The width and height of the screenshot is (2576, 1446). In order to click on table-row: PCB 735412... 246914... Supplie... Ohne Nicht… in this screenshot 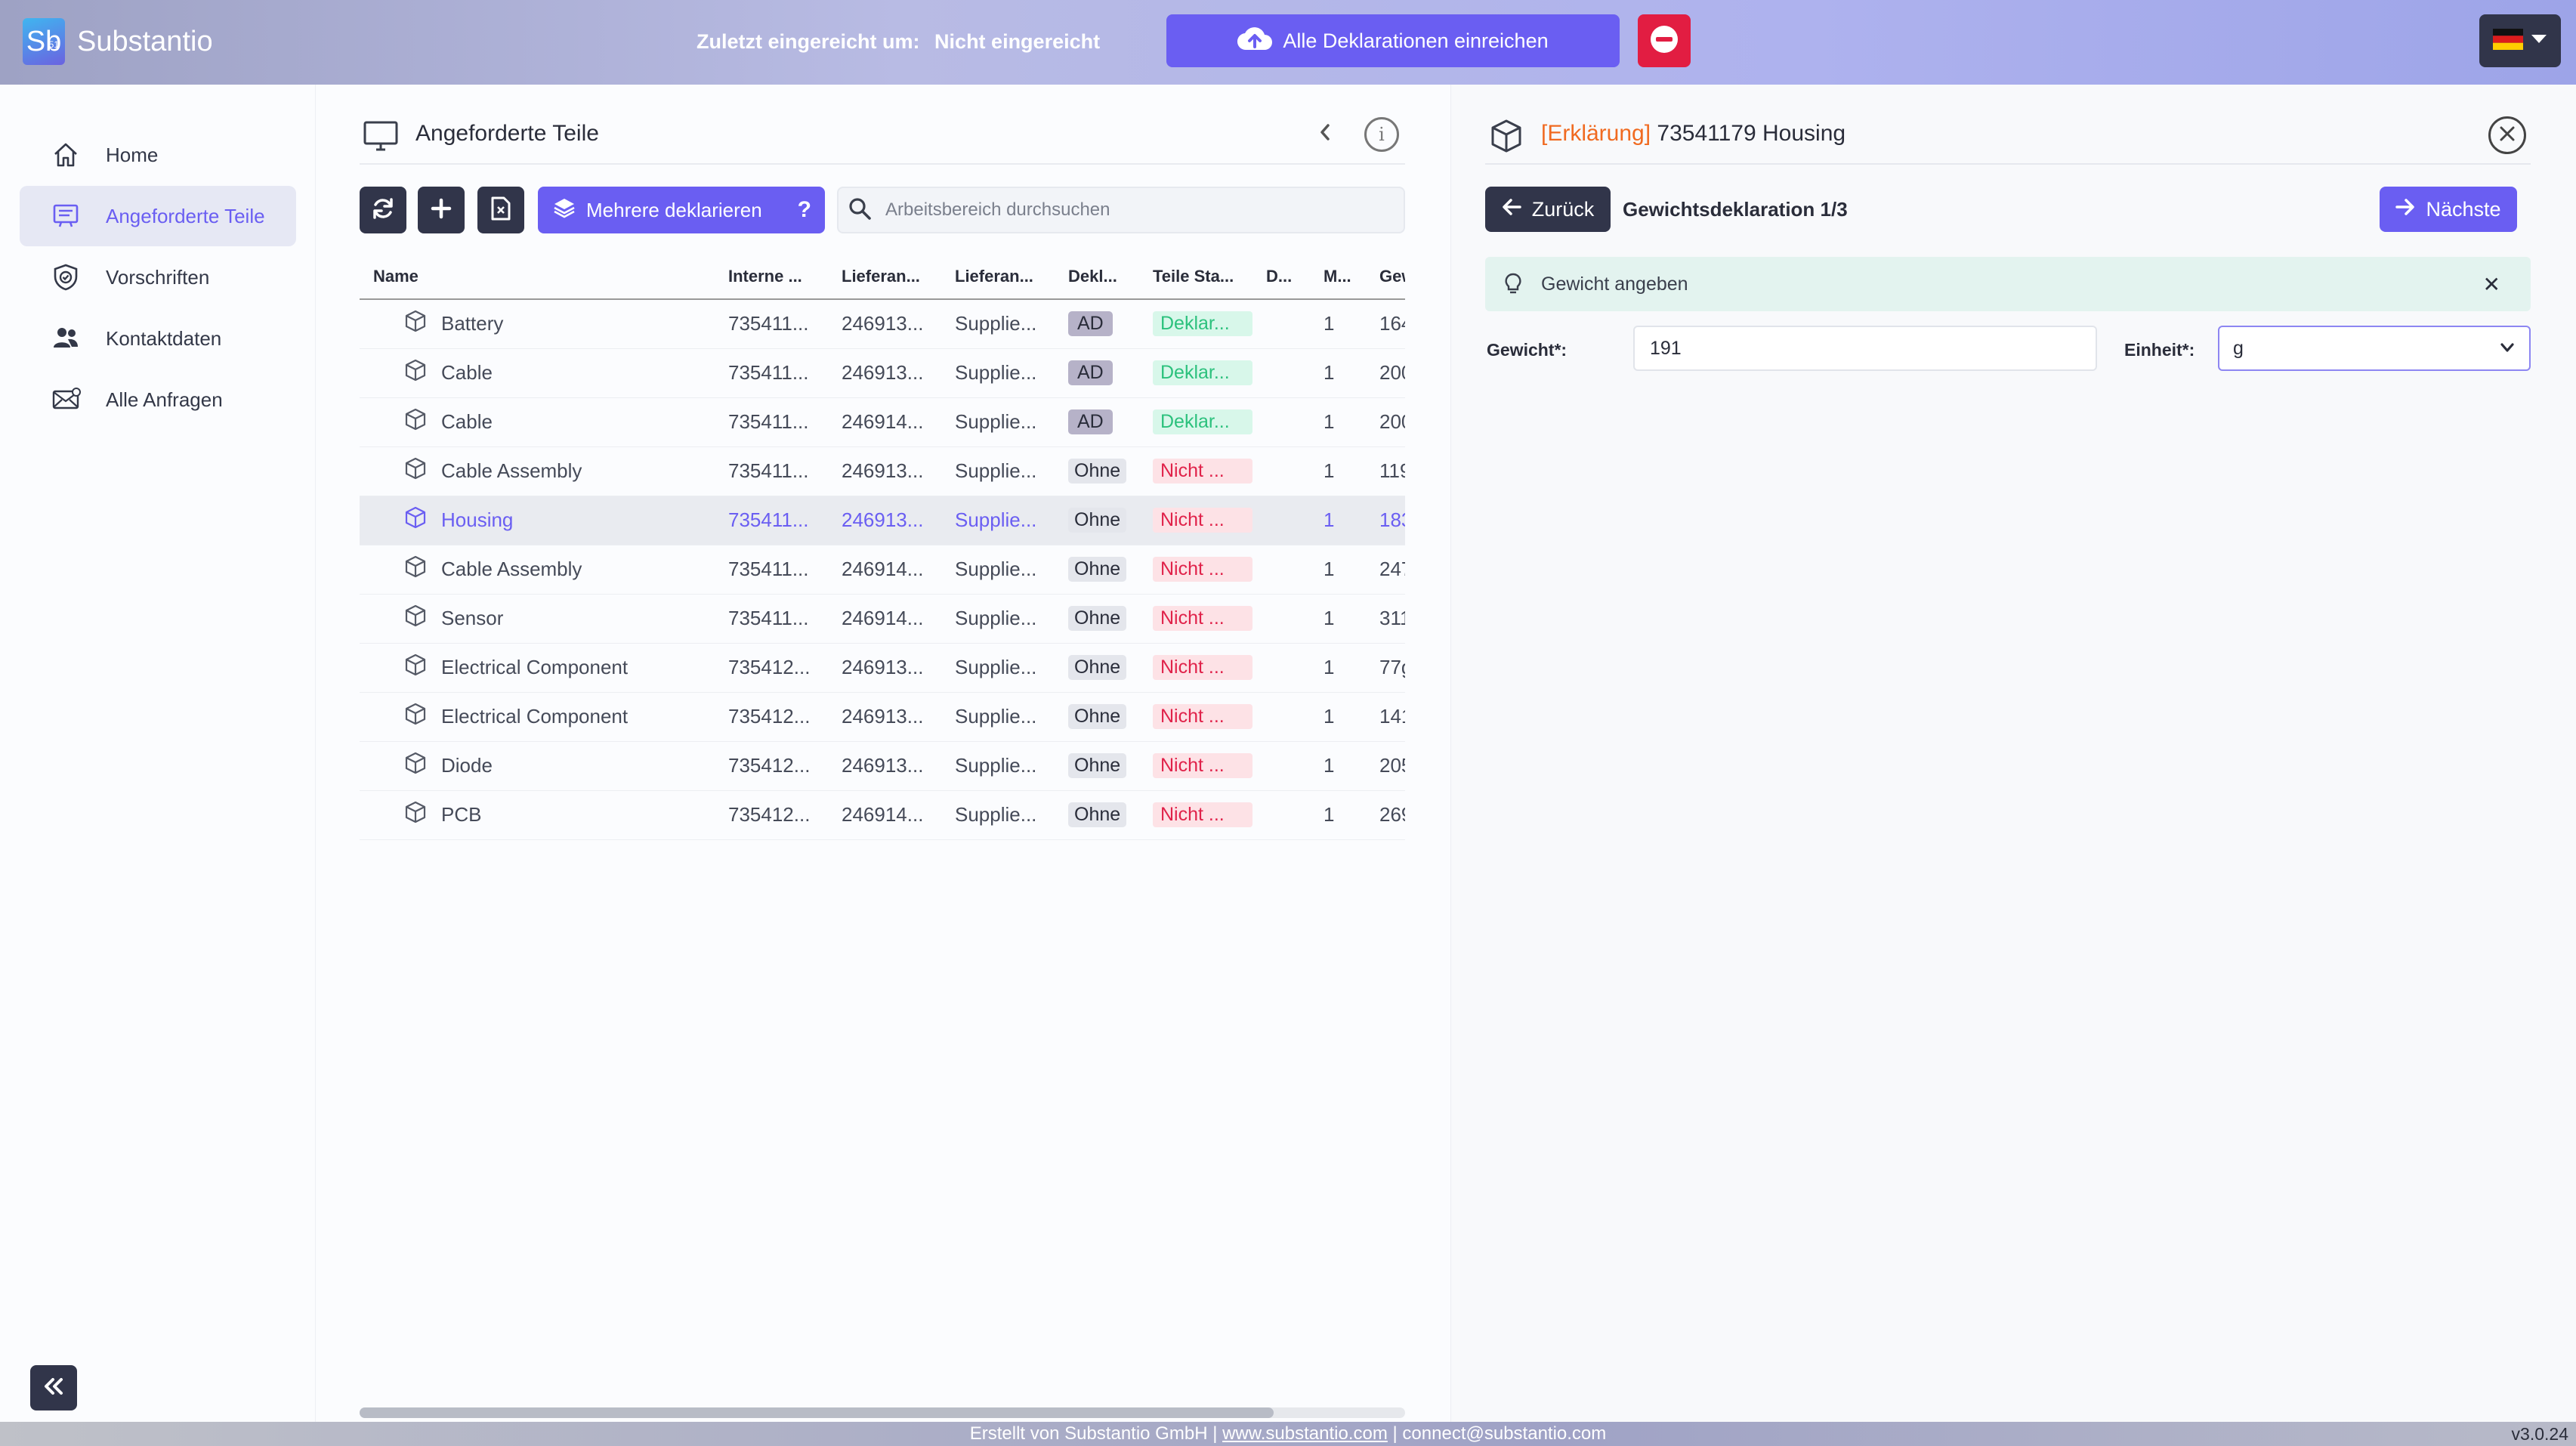, I will do `click(882, 815)`.